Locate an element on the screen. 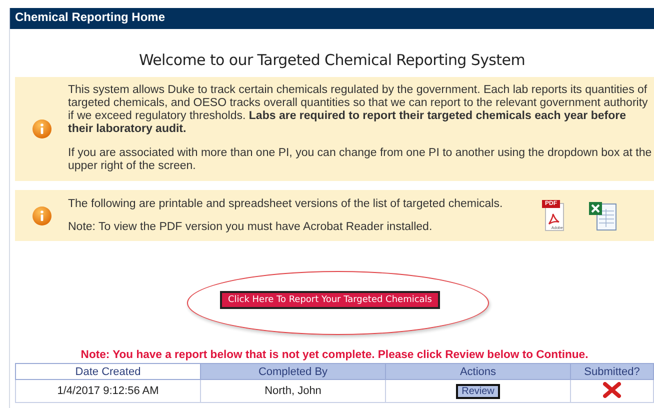  notice-text: If you are associated with more than one PI, you can change from one PI to another using the dropdown box at the upper right of the screen. is located at coordinates (360, 160).